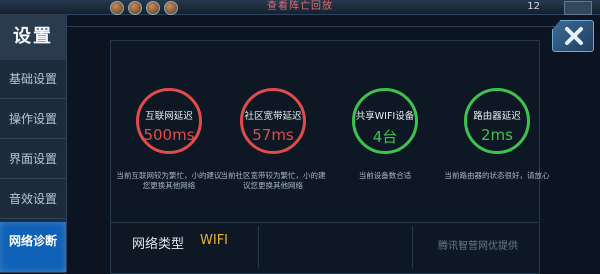  Describe the element at coordinates (273, 116) in the screenshot. I see `stat-label: 社区宽带延迟` at that location.